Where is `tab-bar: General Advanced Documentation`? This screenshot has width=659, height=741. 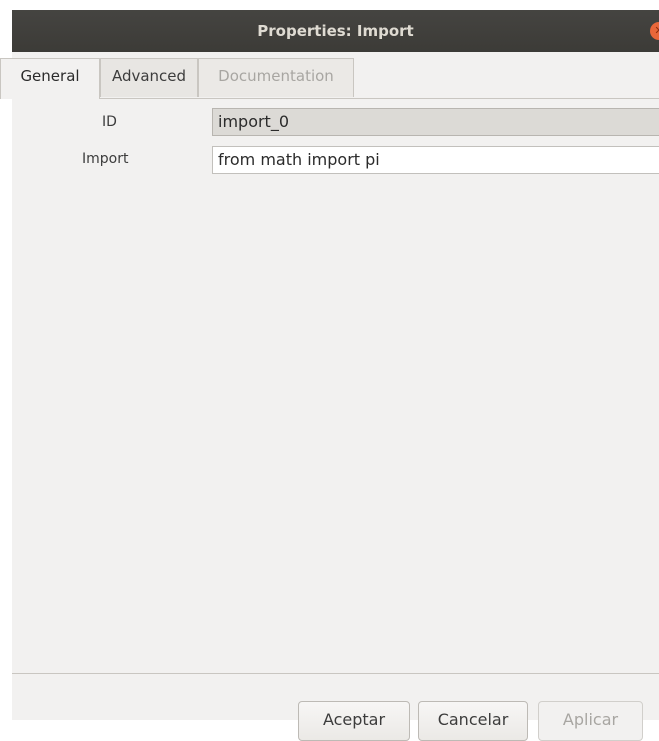 tab-bar: General Advanced Documentation is located at coordinates (329, 78).